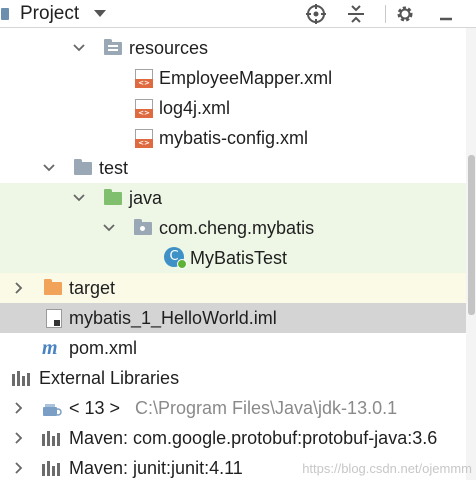  Describe the element at coordinates (238, 198) in the screenshot. I see `tree-item-java: java` at that location.